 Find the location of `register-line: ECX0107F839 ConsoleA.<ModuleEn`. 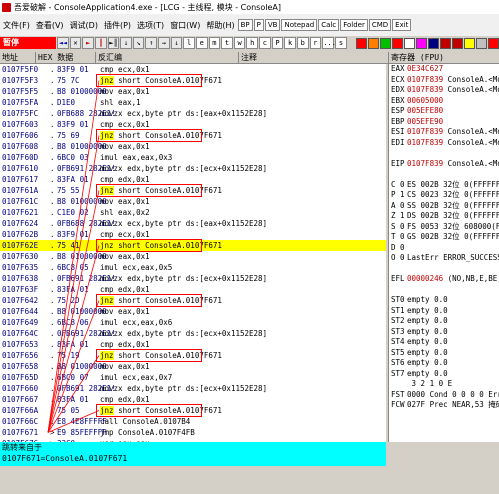

register-line: ECX0107F839 ConsoleA.<ModuleEn is located at coordinates (444, 80).